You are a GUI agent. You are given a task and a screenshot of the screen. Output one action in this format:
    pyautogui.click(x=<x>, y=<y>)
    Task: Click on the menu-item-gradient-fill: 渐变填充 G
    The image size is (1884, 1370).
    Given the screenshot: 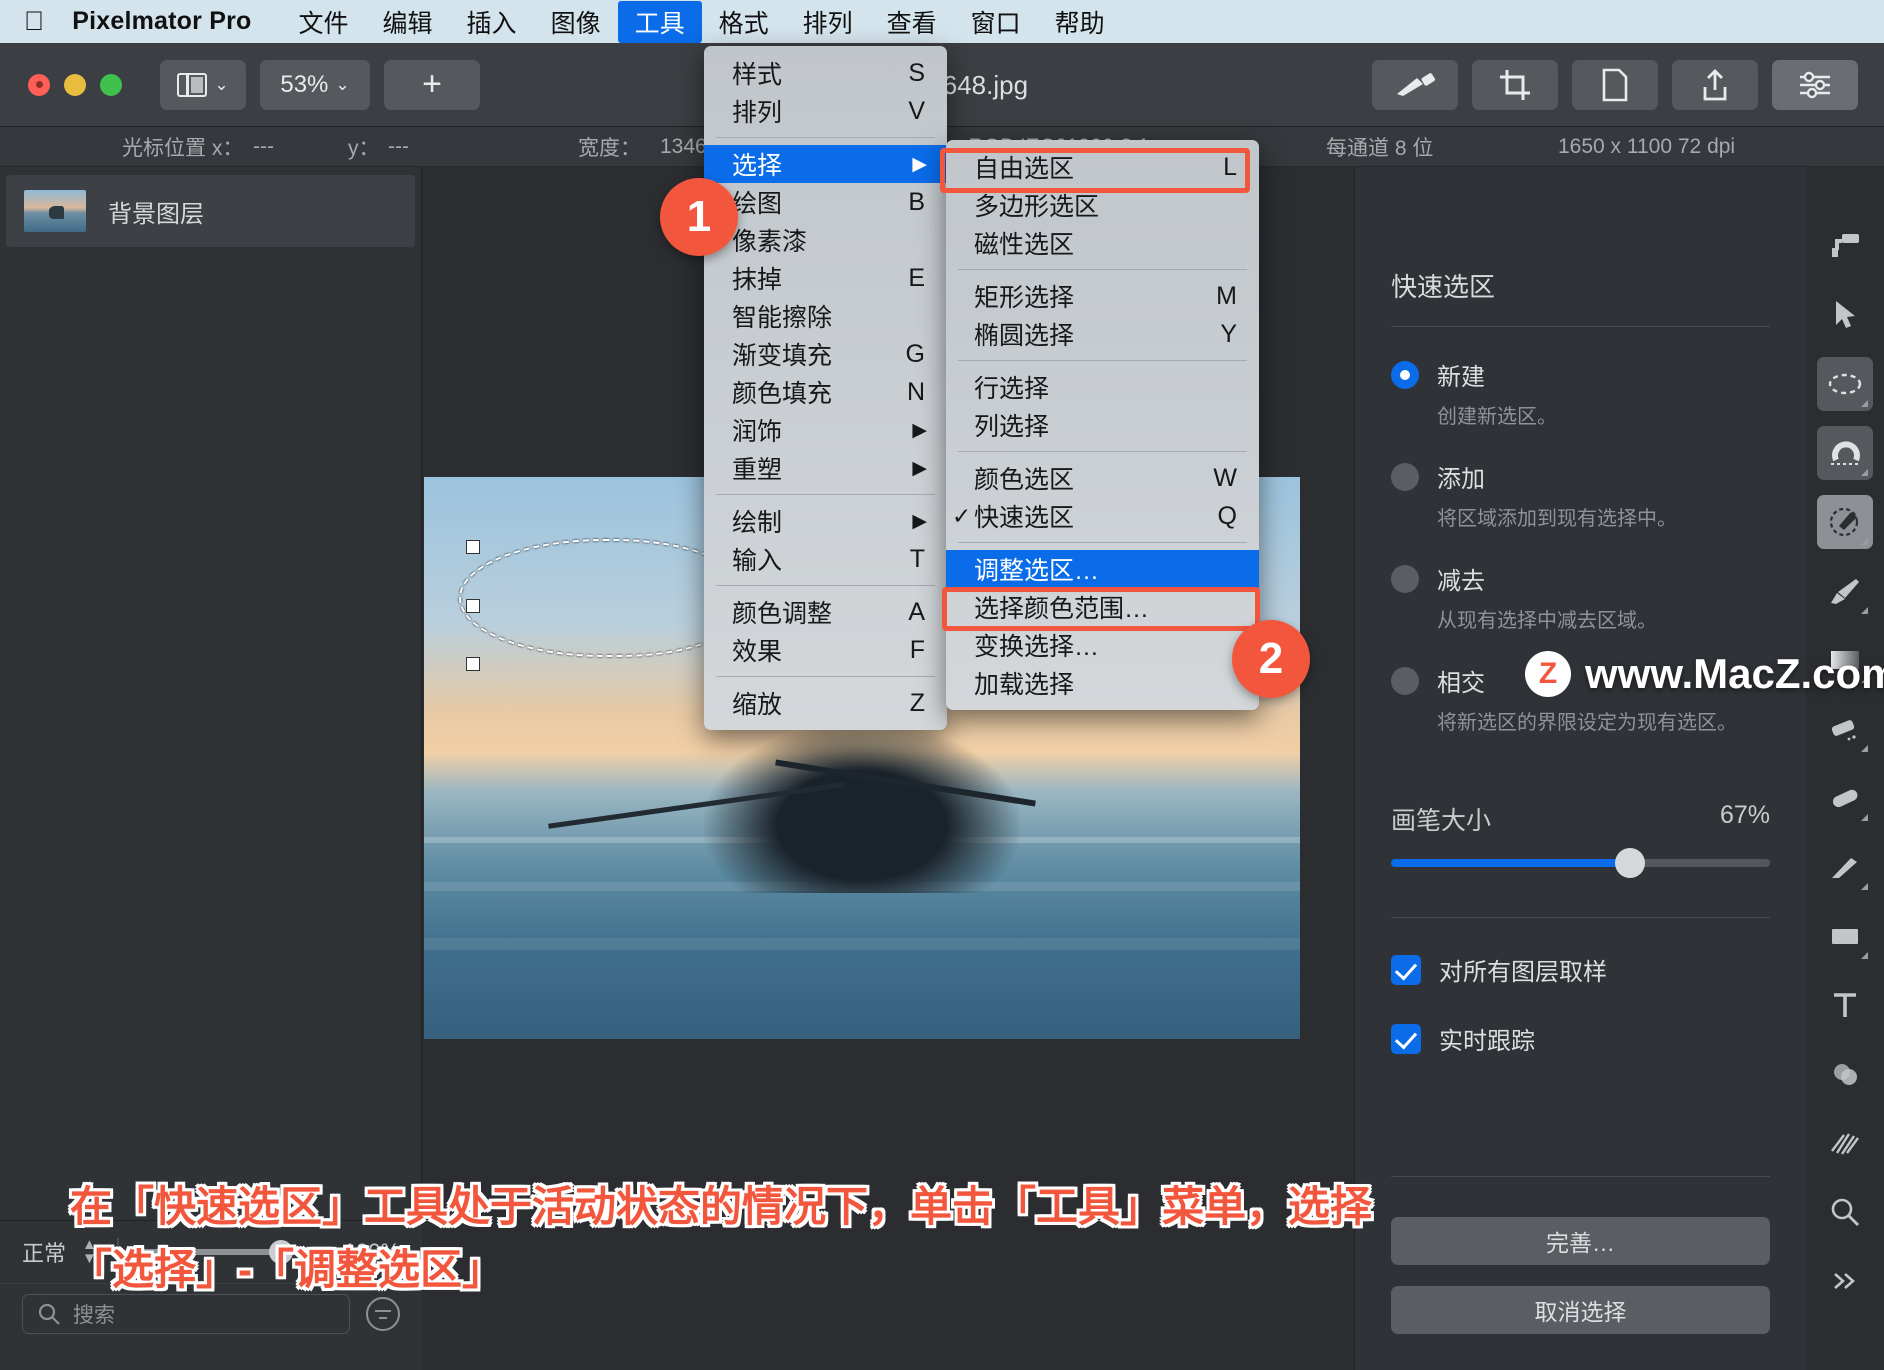 What is the action you would take?
    pyautogui.click(x=825, y=354)
    